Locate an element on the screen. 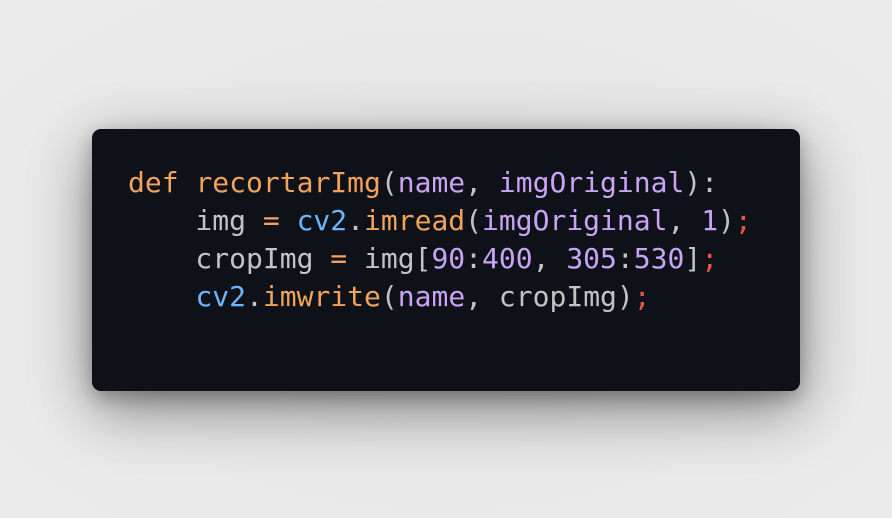  code-token-fn: imwrite is located at coordinates (321, 296).